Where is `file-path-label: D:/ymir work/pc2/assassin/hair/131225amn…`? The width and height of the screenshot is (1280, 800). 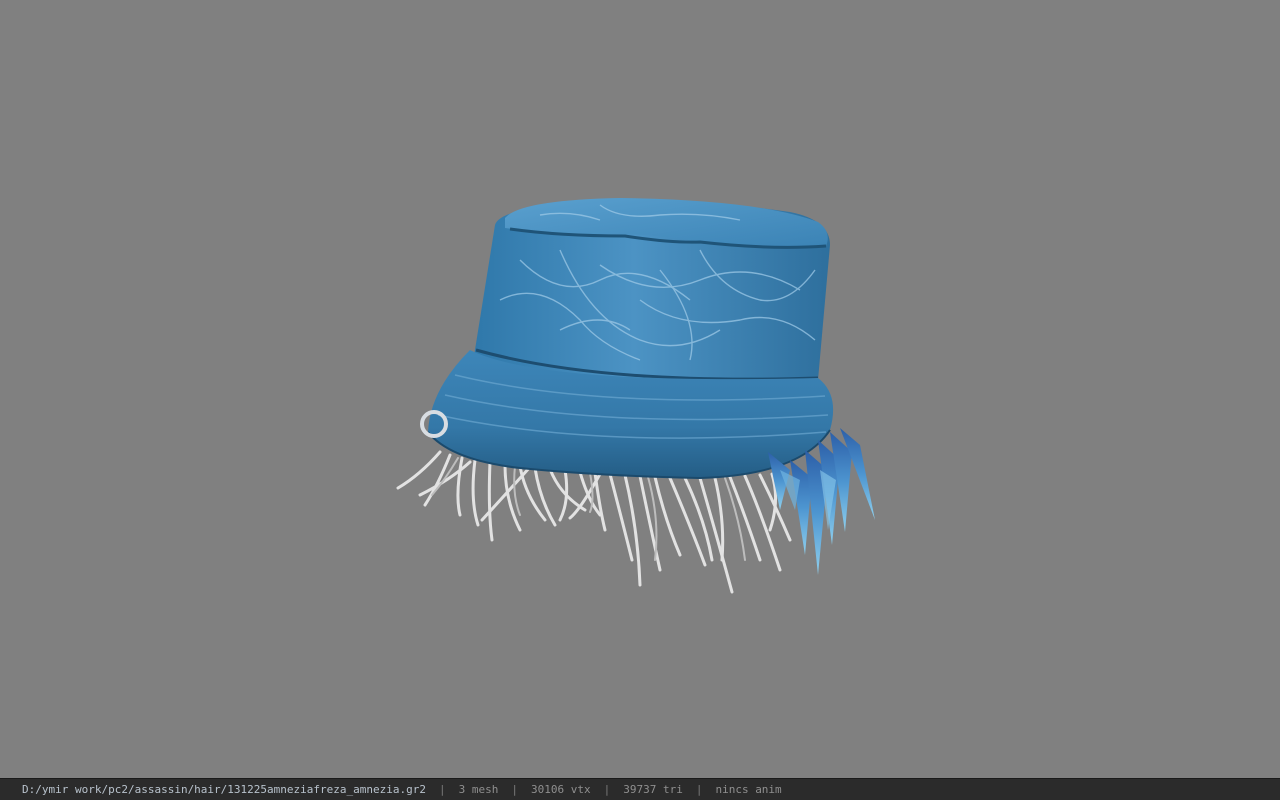 file-path-label: D:/ymir work/pc2/assassin/hair/131225amn… is located at coordinates (224, 789).